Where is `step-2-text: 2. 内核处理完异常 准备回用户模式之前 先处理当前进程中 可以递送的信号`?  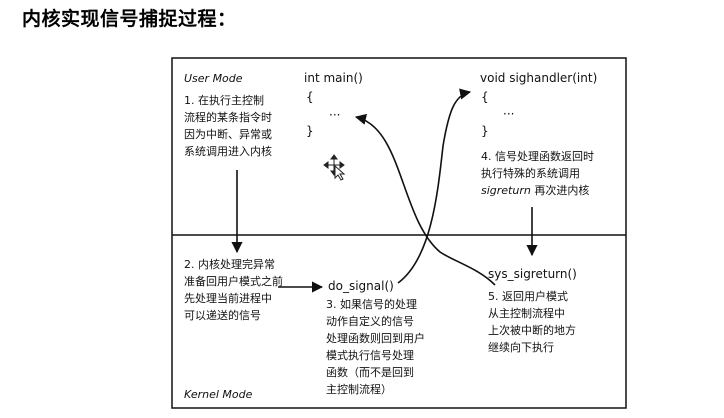
step-2-text: 2. 内核处理完异常 准备回用户模式之前 先处理当前进程中 可以递送的信号 is located at coordinates (235, 289).